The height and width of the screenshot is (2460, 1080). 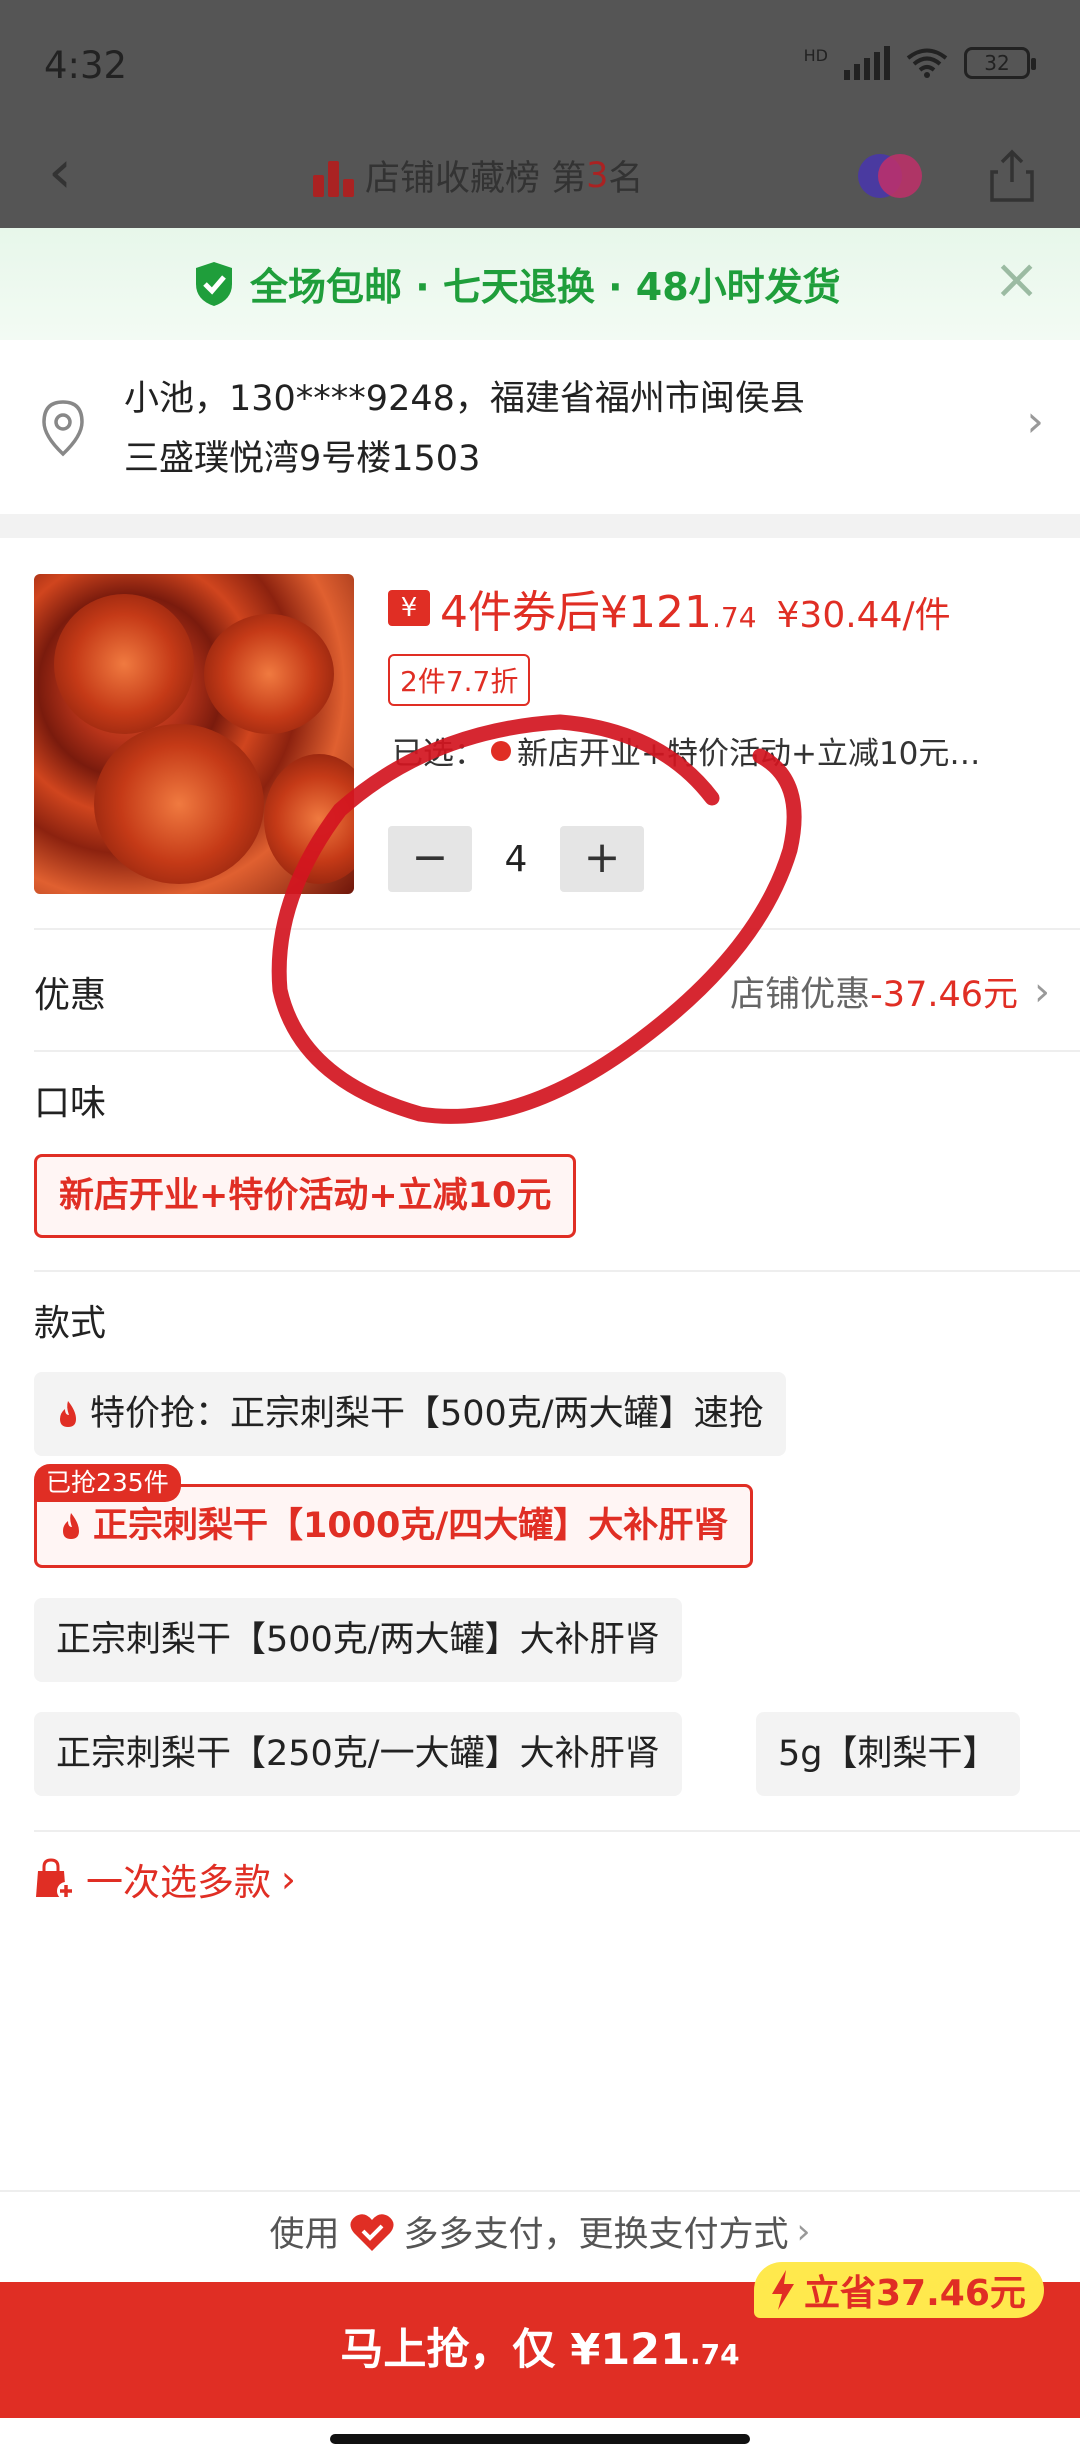 I want to click on buy-now-label: 马上抢，仅 ¥121, so click(x=515, y=2350).